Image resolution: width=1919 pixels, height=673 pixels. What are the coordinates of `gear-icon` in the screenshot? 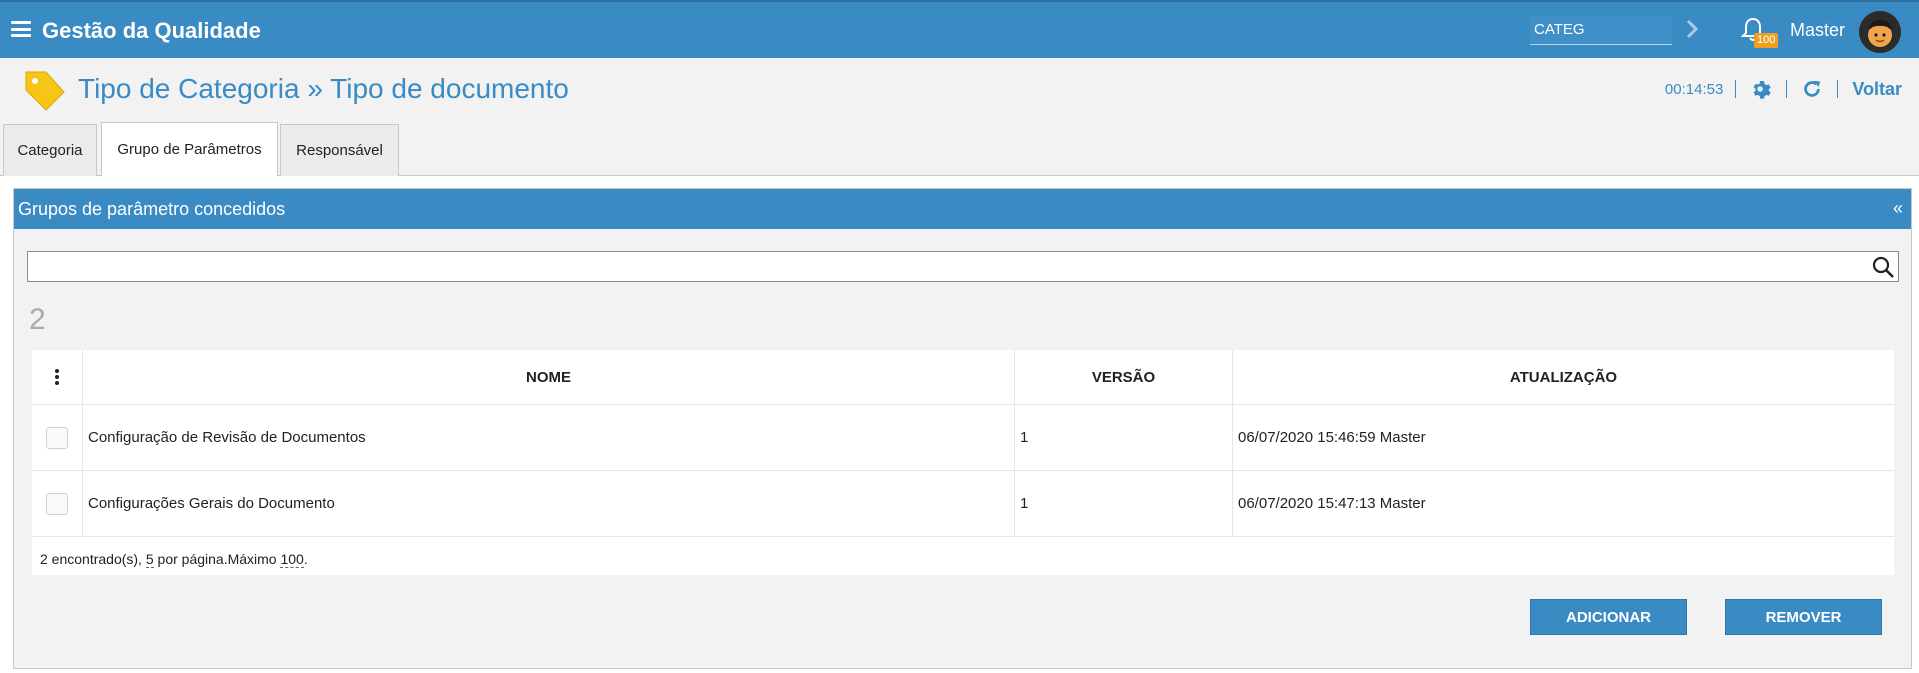 It's located at (1761, 89).